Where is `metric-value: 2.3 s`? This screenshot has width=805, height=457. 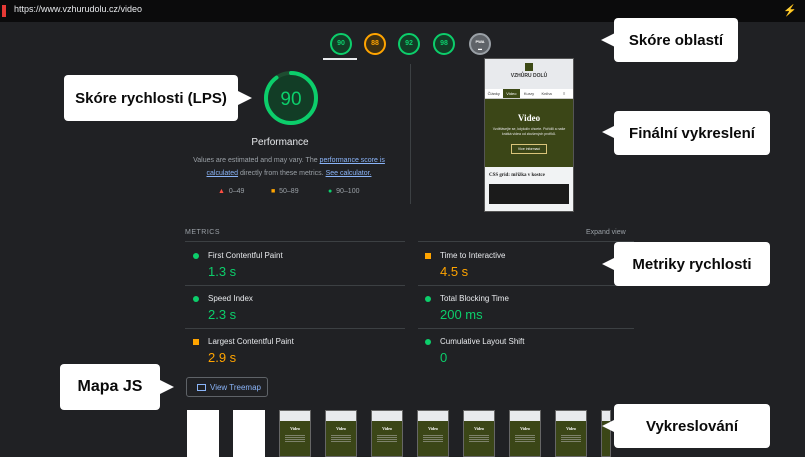 metric-value: 2.3 s is located at coordinates (222, 314).